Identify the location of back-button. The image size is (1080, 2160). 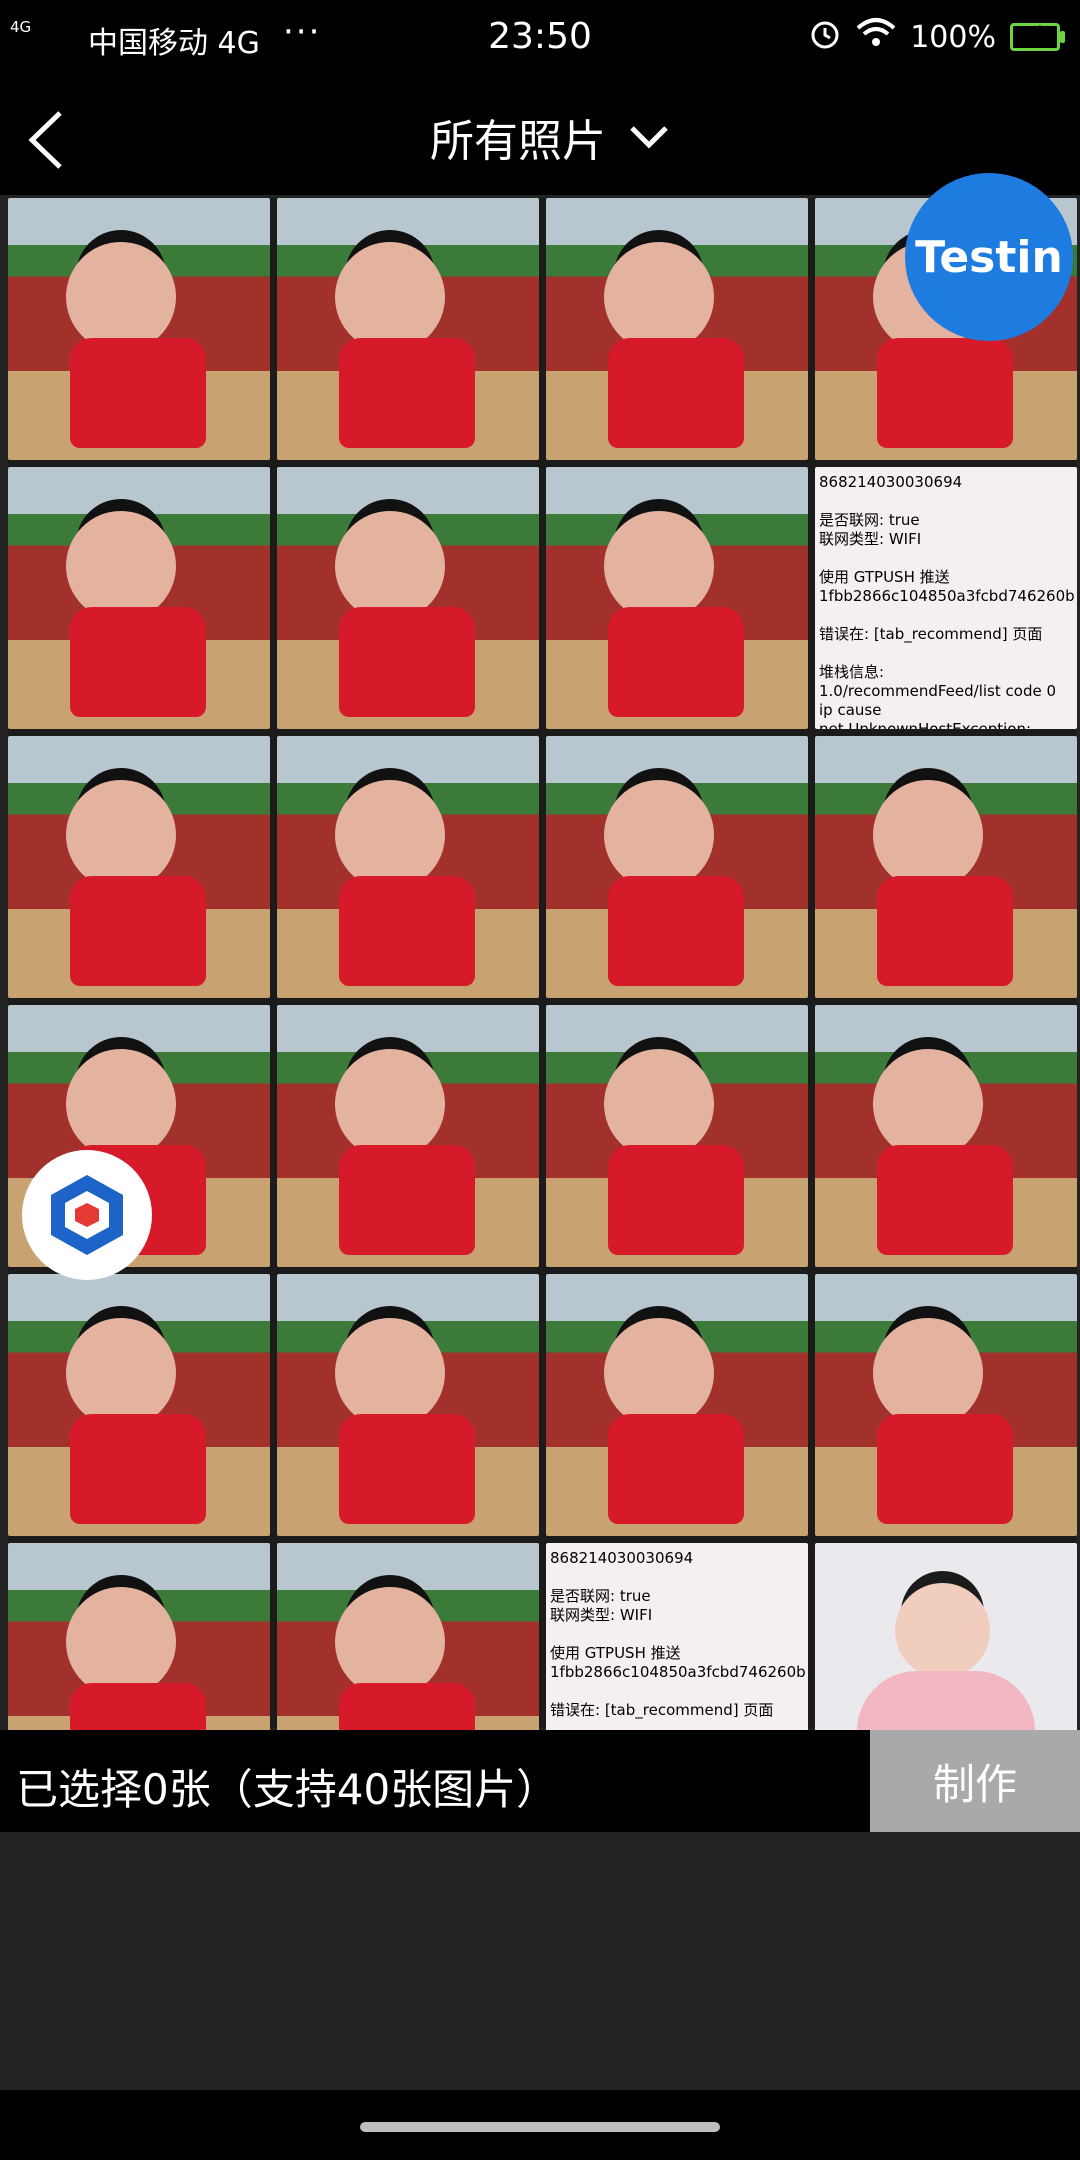
(55, 140).